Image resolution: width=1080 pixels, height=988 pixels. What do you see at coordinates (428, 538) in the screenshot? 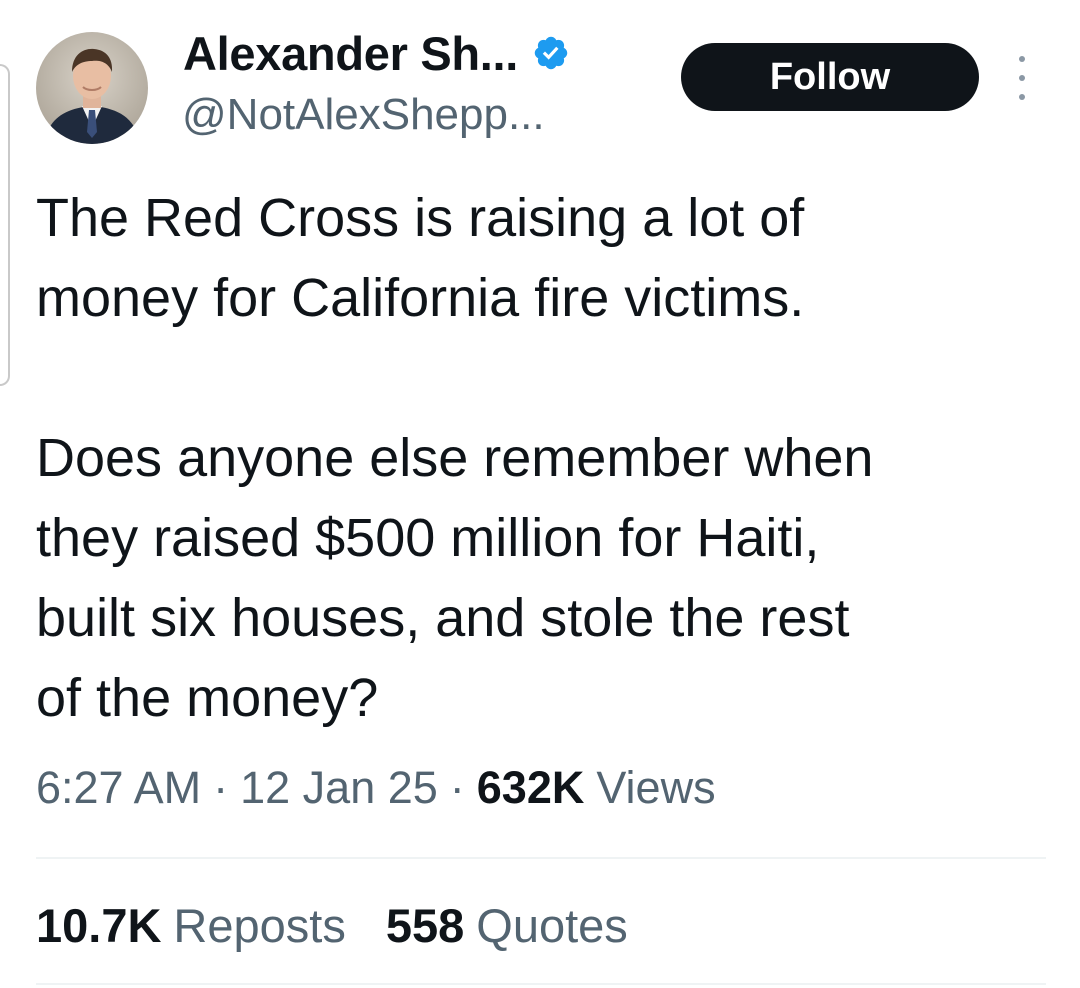
I see `tweet-line: they raised $500 million for Haiti,` at bounding box center [428, 538].